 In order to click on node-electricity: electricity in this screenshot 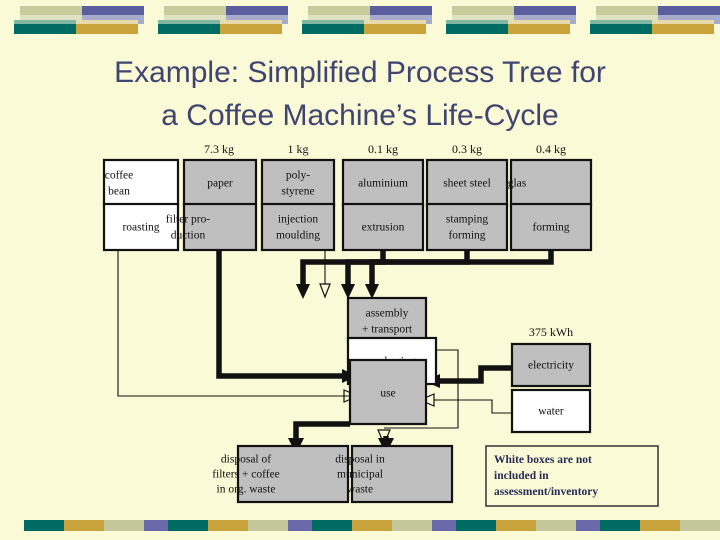, I will do `click(551, 365)`.